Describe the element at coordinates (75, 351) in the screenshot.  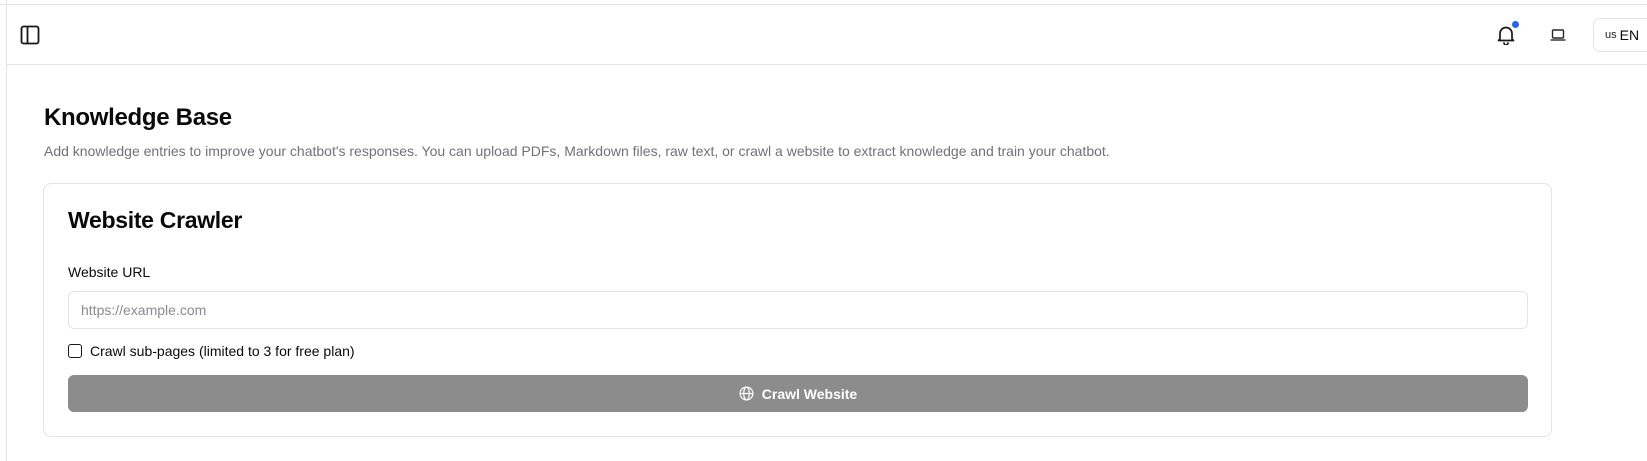
I see `crawl-subpages-checkbox` at that location.